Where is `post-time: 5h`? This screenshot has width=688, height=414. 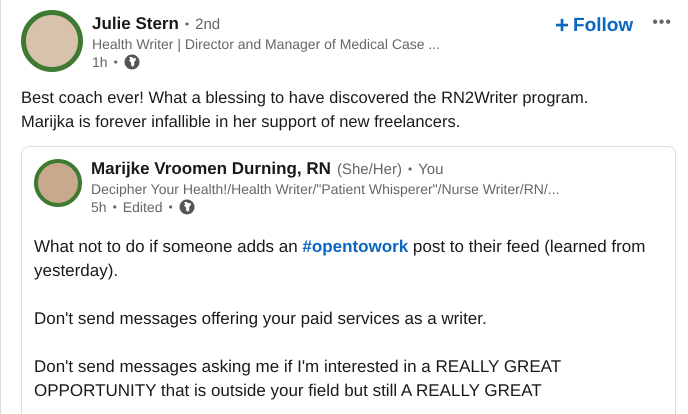 post-time: 5h is located at coordinates (99, 207).